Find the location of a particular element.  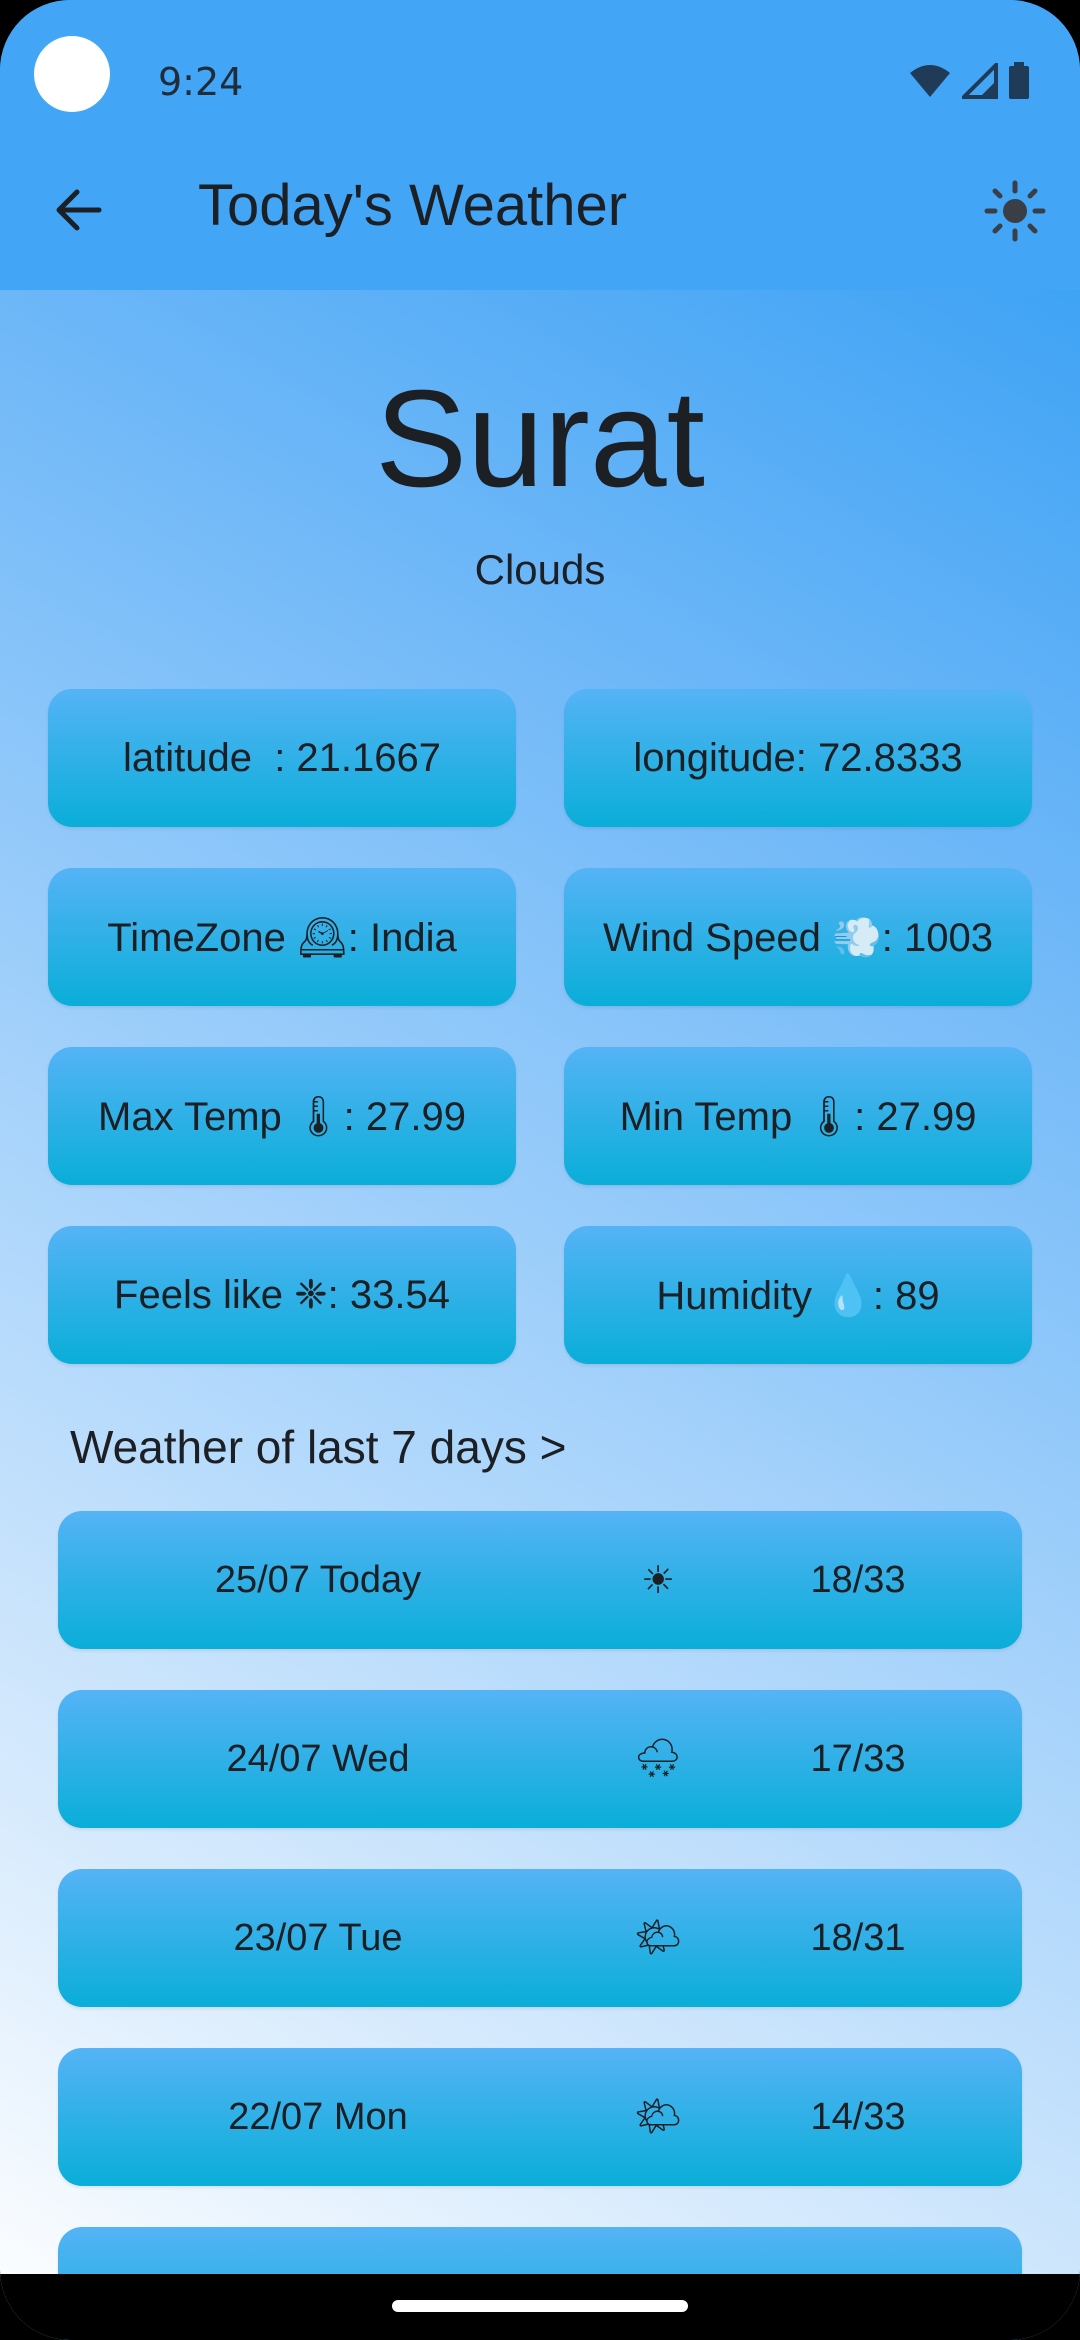

stat-feels-like: Feels like ❈: 33.54 is located at coordinates (282, 1295).